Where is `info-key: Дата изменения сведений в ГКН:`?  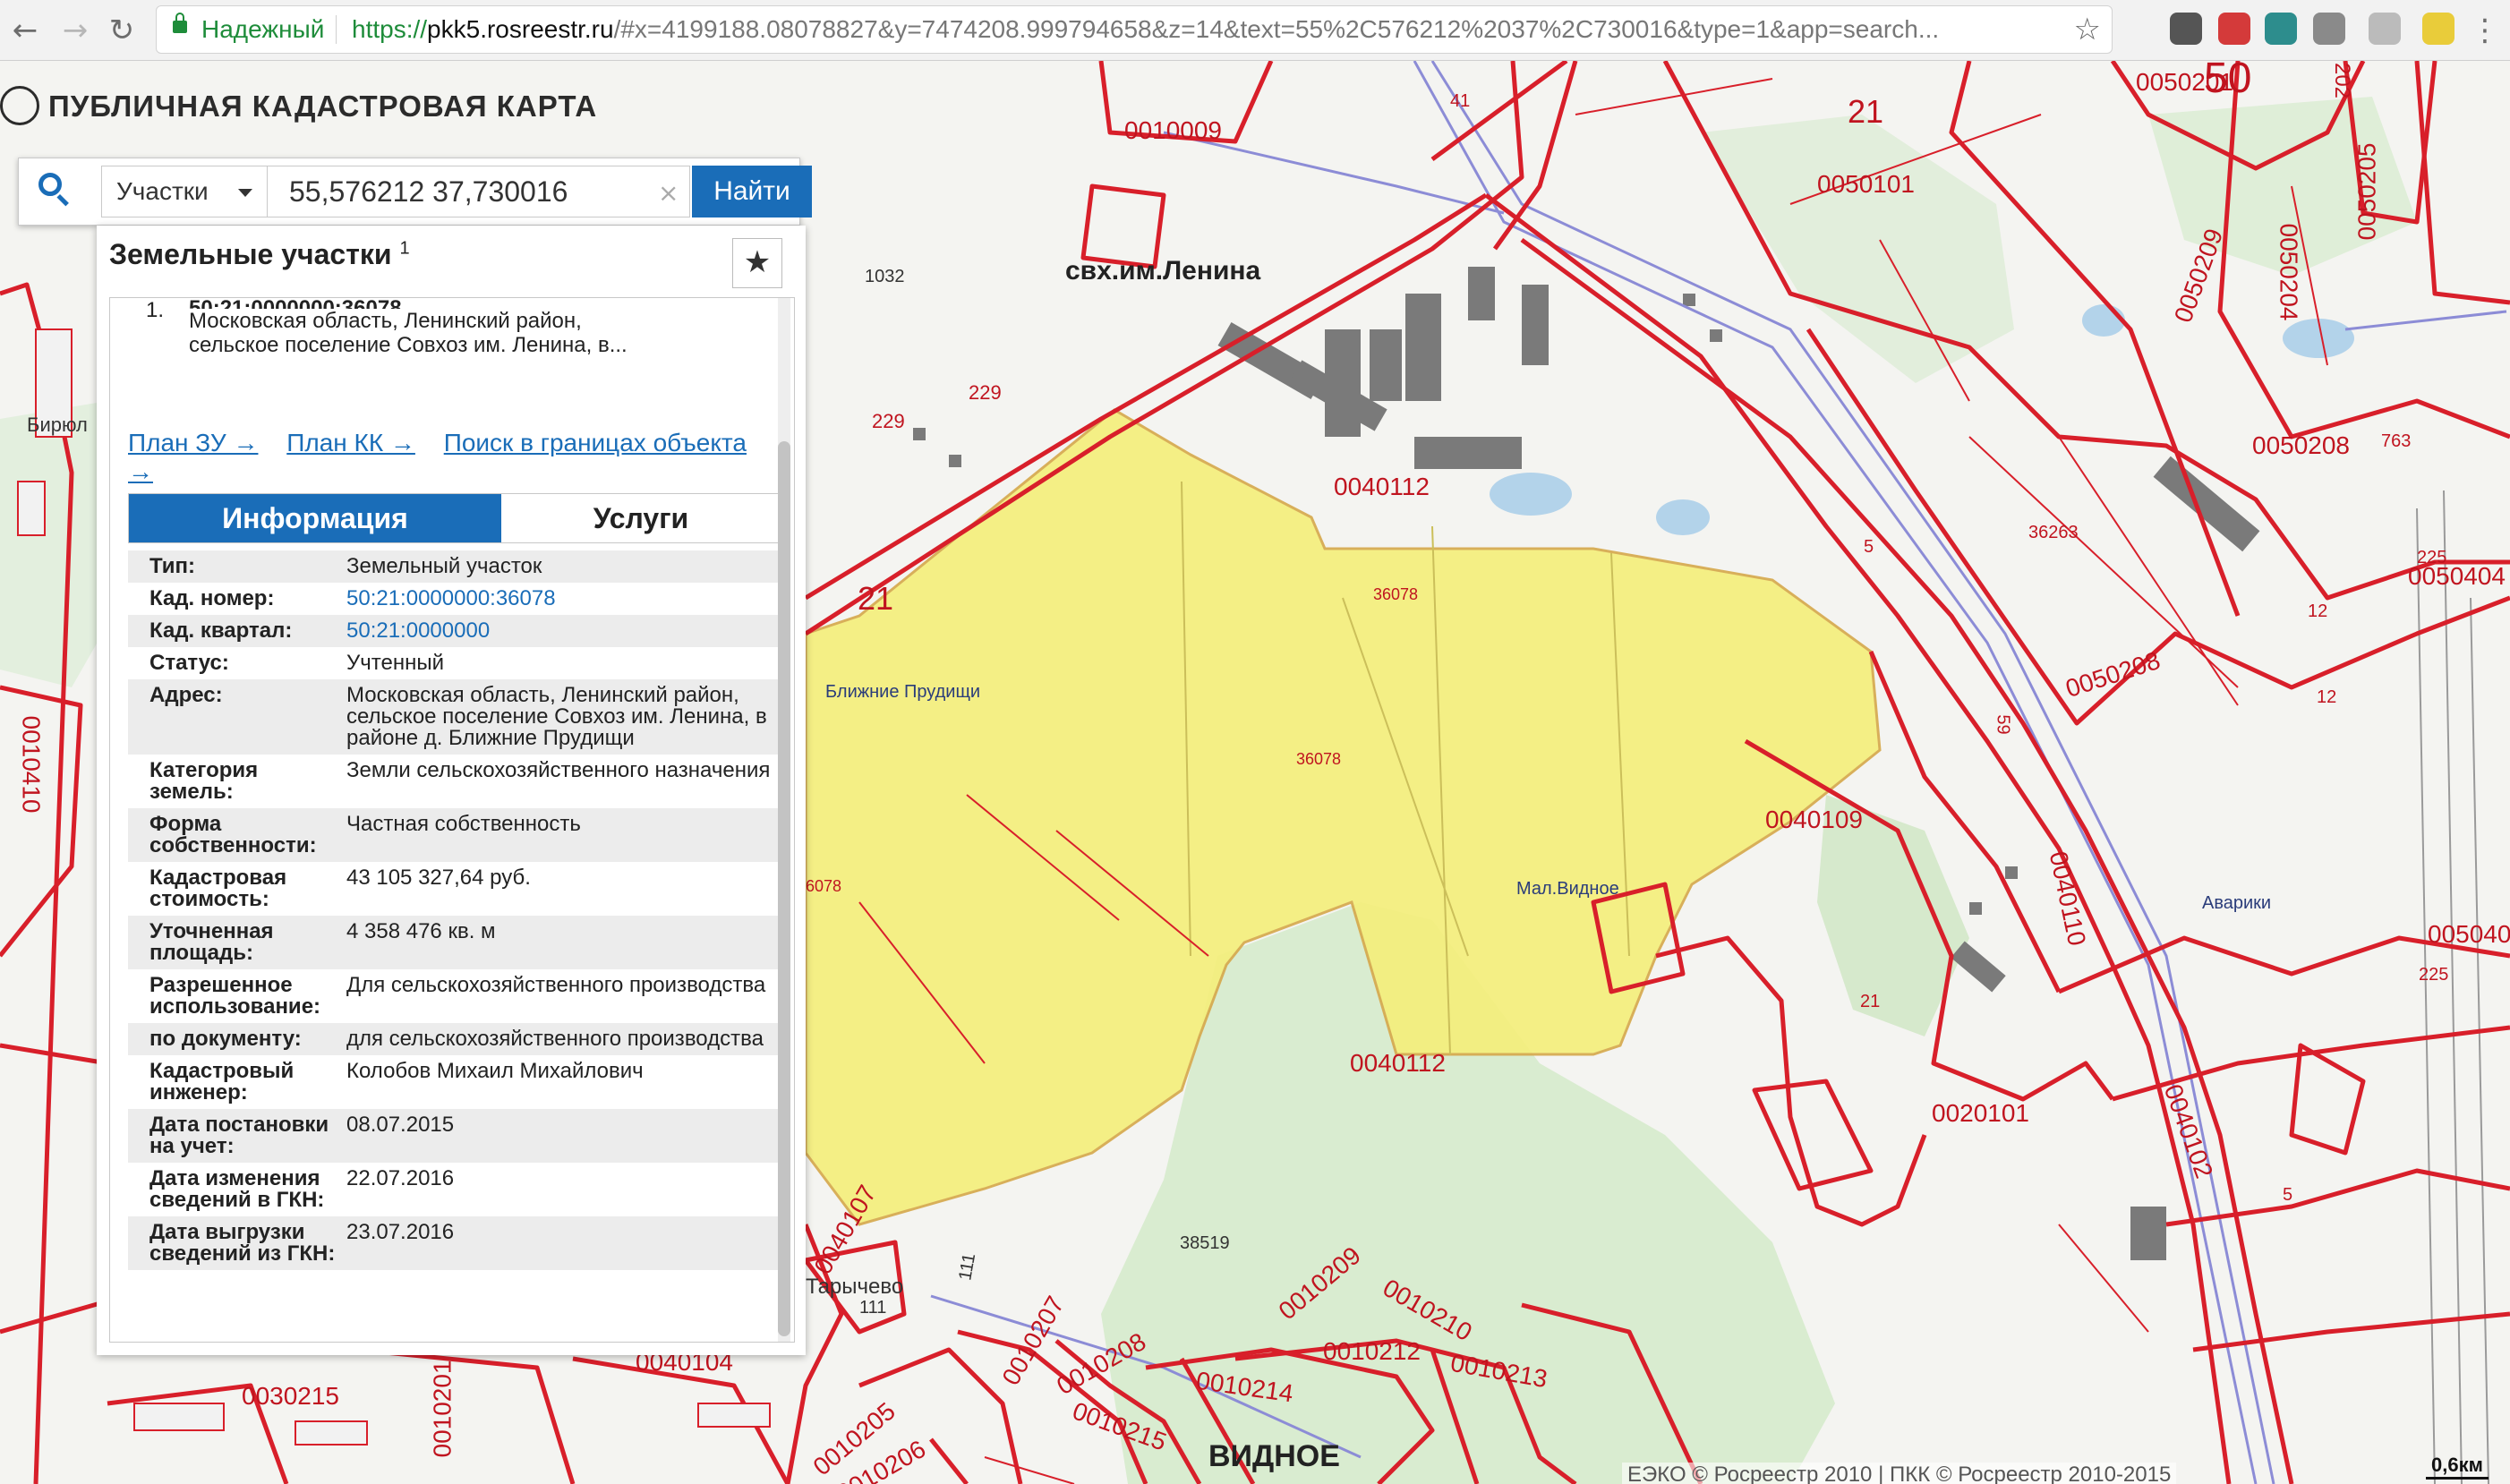
info-key: Дата изменения сведений в ГКН: is located at coordinates (237, 1189).